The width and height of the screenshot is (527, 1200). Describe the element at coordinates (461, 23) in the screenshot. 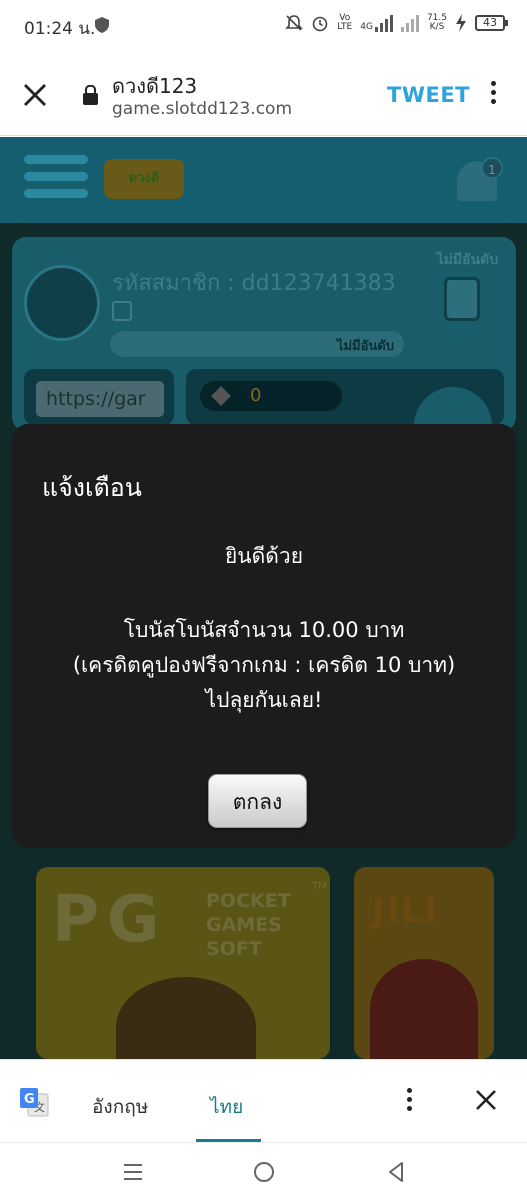

I see `charging-icon` at that location.